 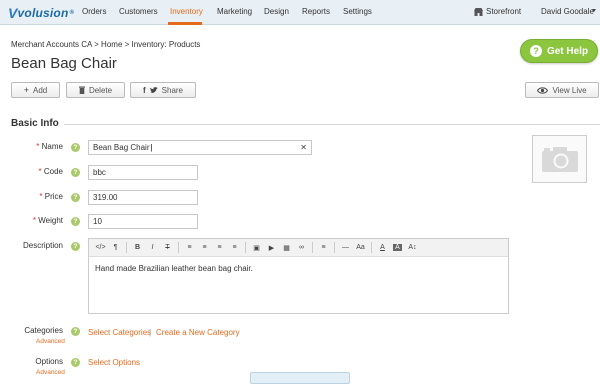 I want to click on nav-reports: Reports, so click(x=316, y=11).